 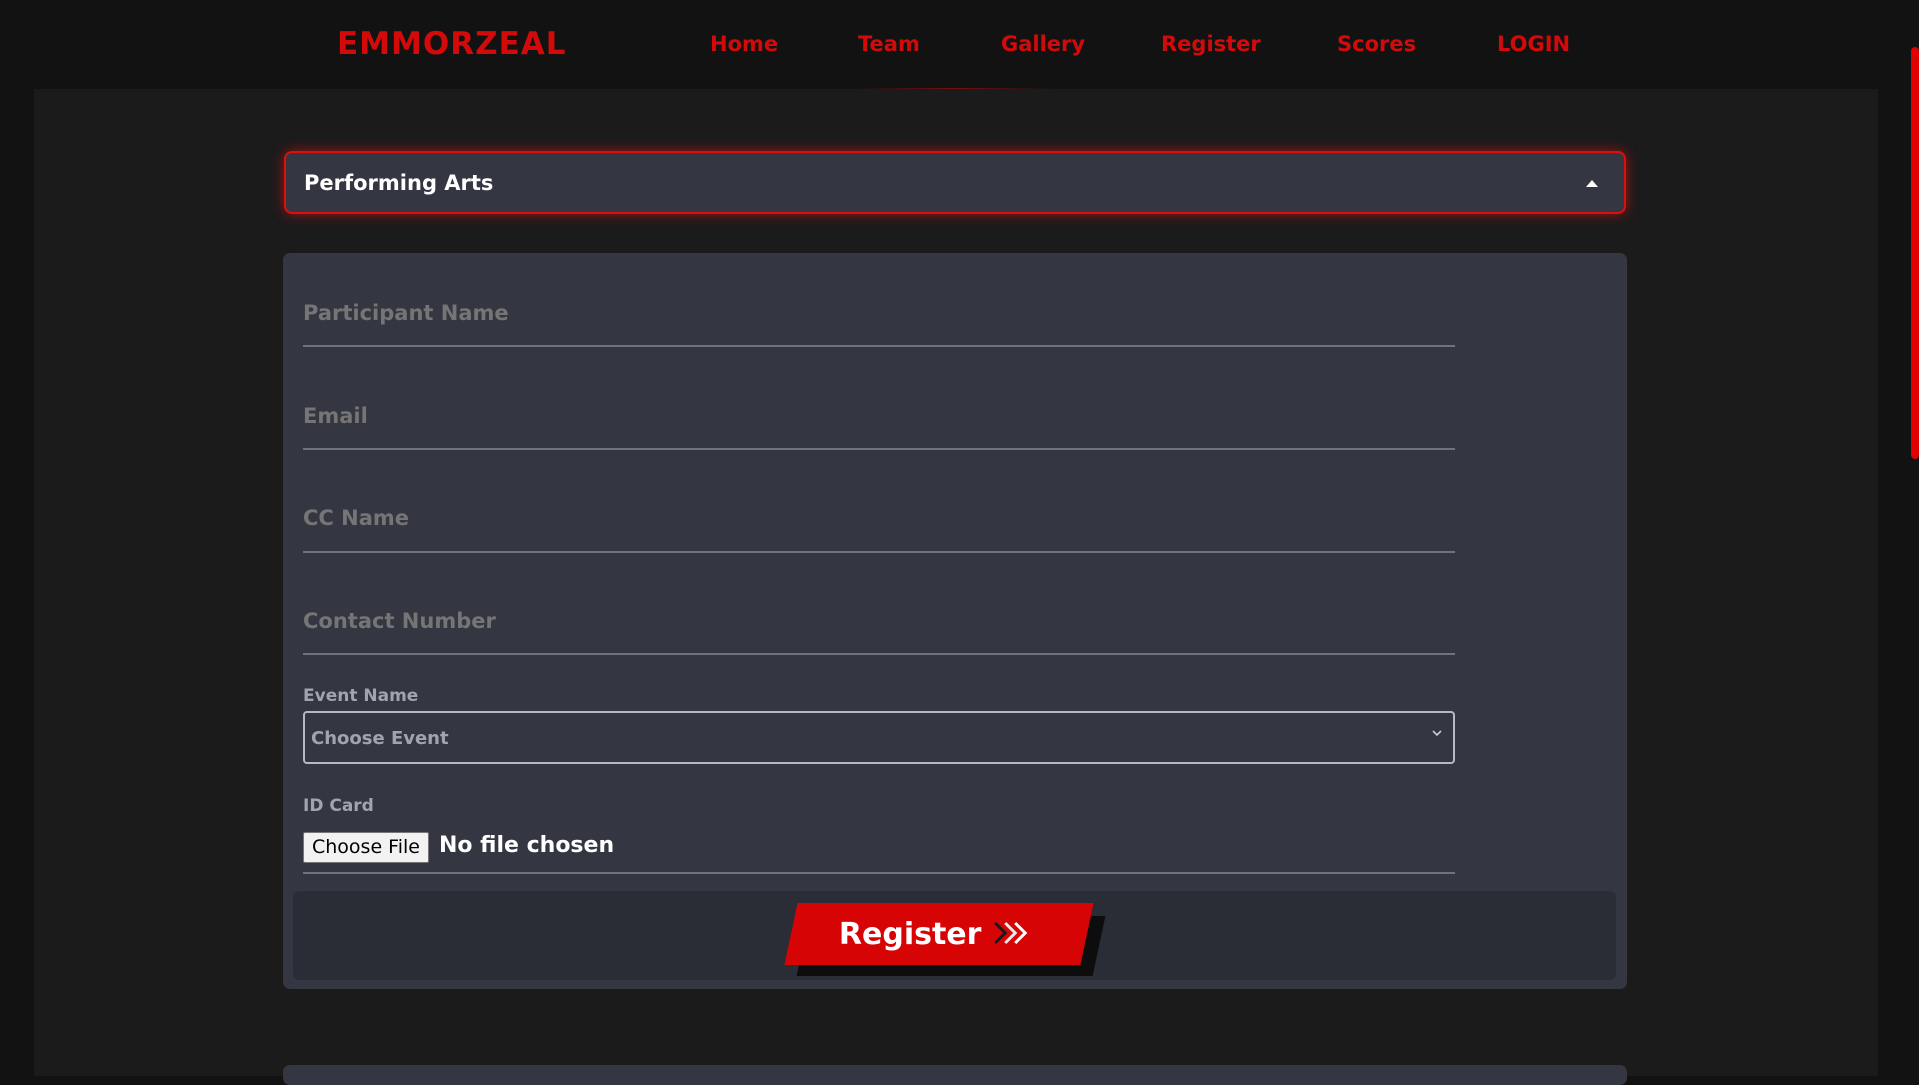 I want to click on caret-up-icon, so click(x=1592, y=183).